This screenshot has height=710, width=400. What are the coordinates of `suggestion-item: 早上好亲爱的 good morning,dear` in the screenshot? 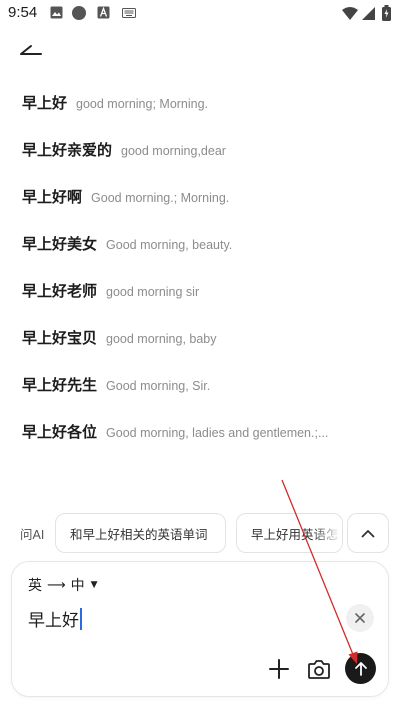 It's located at (197, 152).